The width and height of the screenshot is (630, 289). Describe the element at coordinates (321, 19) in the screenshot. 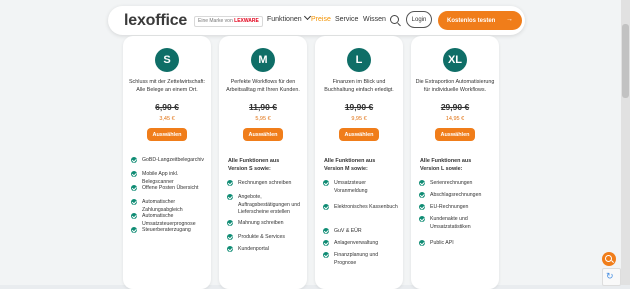

I see `nav-preise: Preise` at that location.